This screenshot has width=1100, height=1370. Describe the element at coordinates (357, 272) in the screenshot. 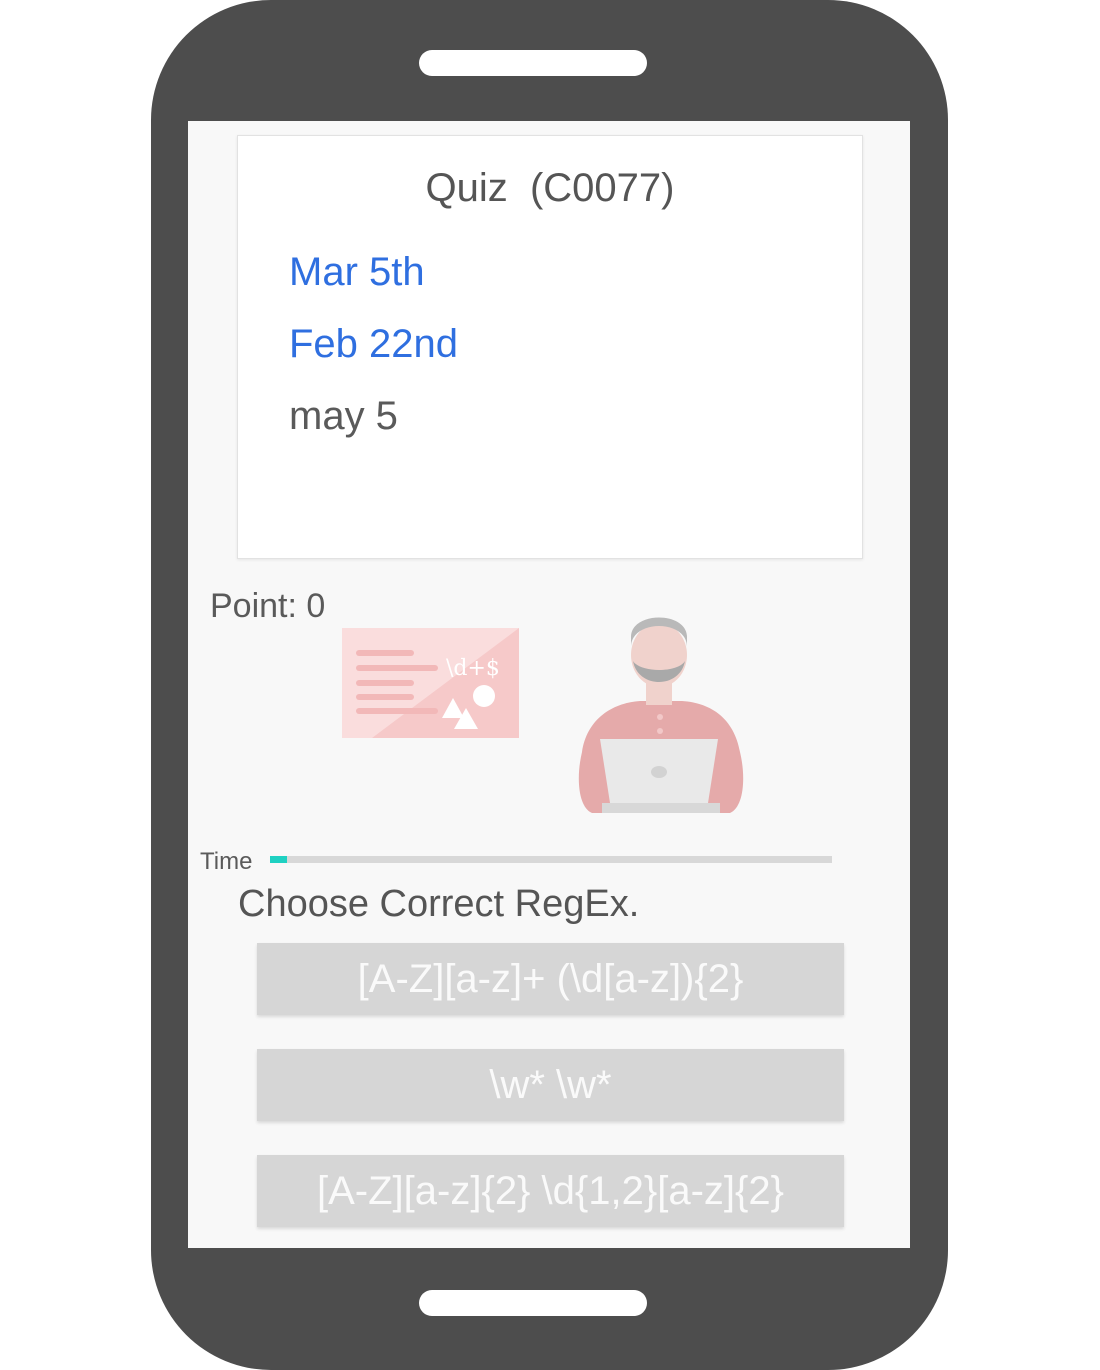

I see `quiz-text-line: Mar 5th` at that location.